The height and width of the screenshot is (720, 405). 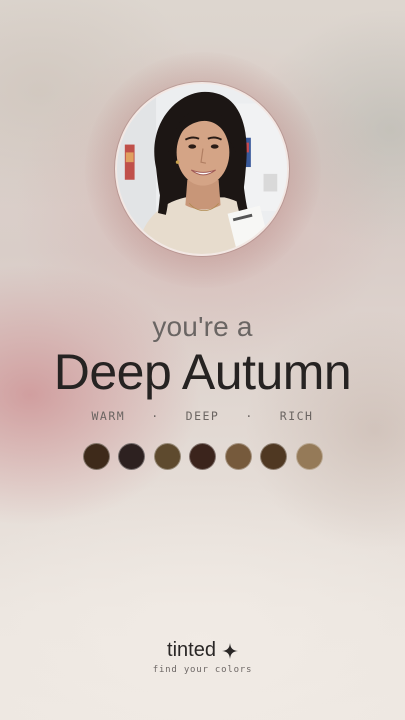 I want to click on trait-label: WARM, so click(x=108, y=416).